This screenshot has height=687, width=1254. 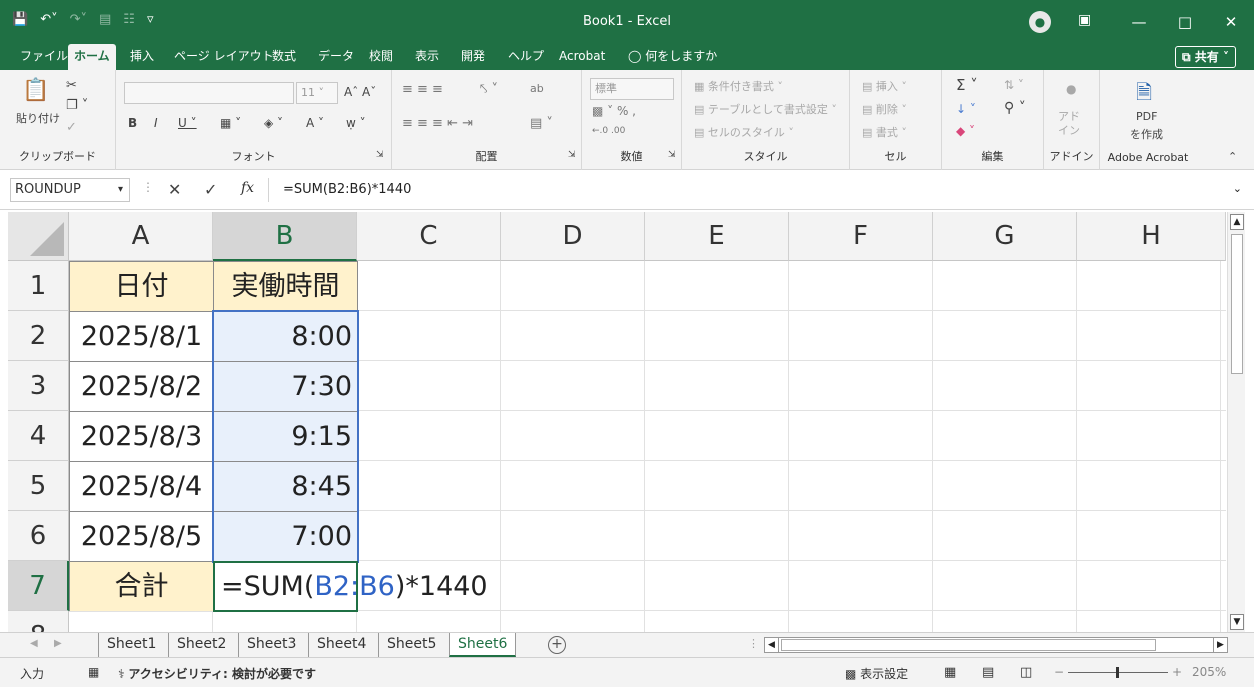 I want to click on autosum-icon: Σ ˅, so click(x=967, y=85).